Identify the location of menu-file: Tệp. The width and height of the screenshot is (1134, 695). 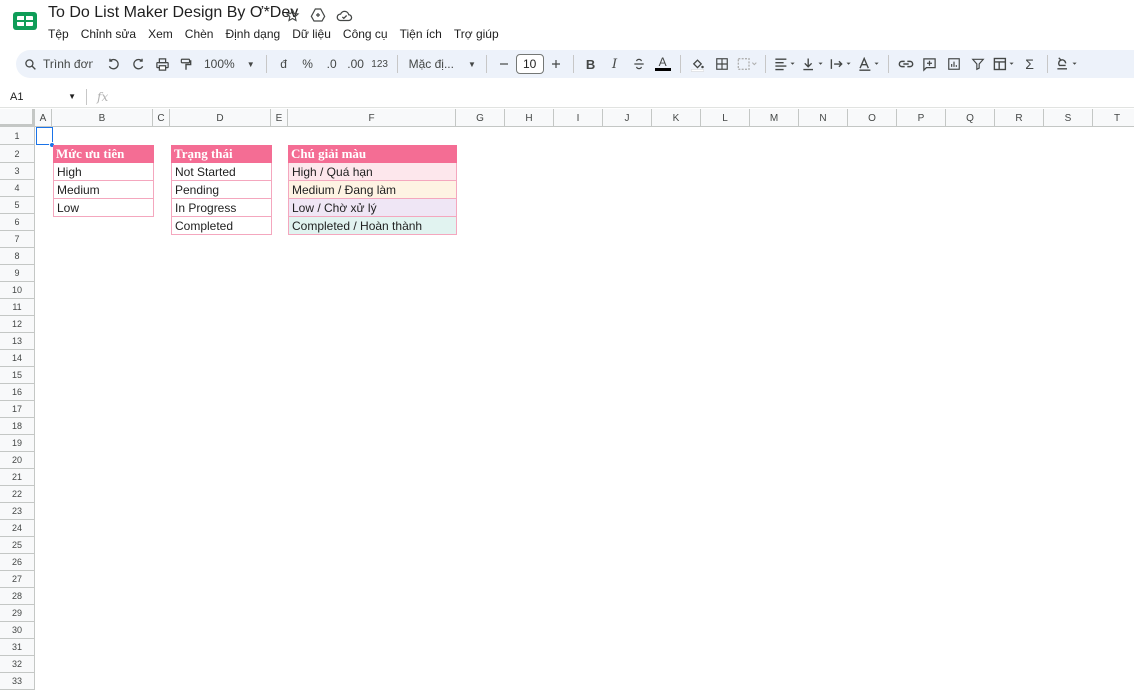
(58, 34).